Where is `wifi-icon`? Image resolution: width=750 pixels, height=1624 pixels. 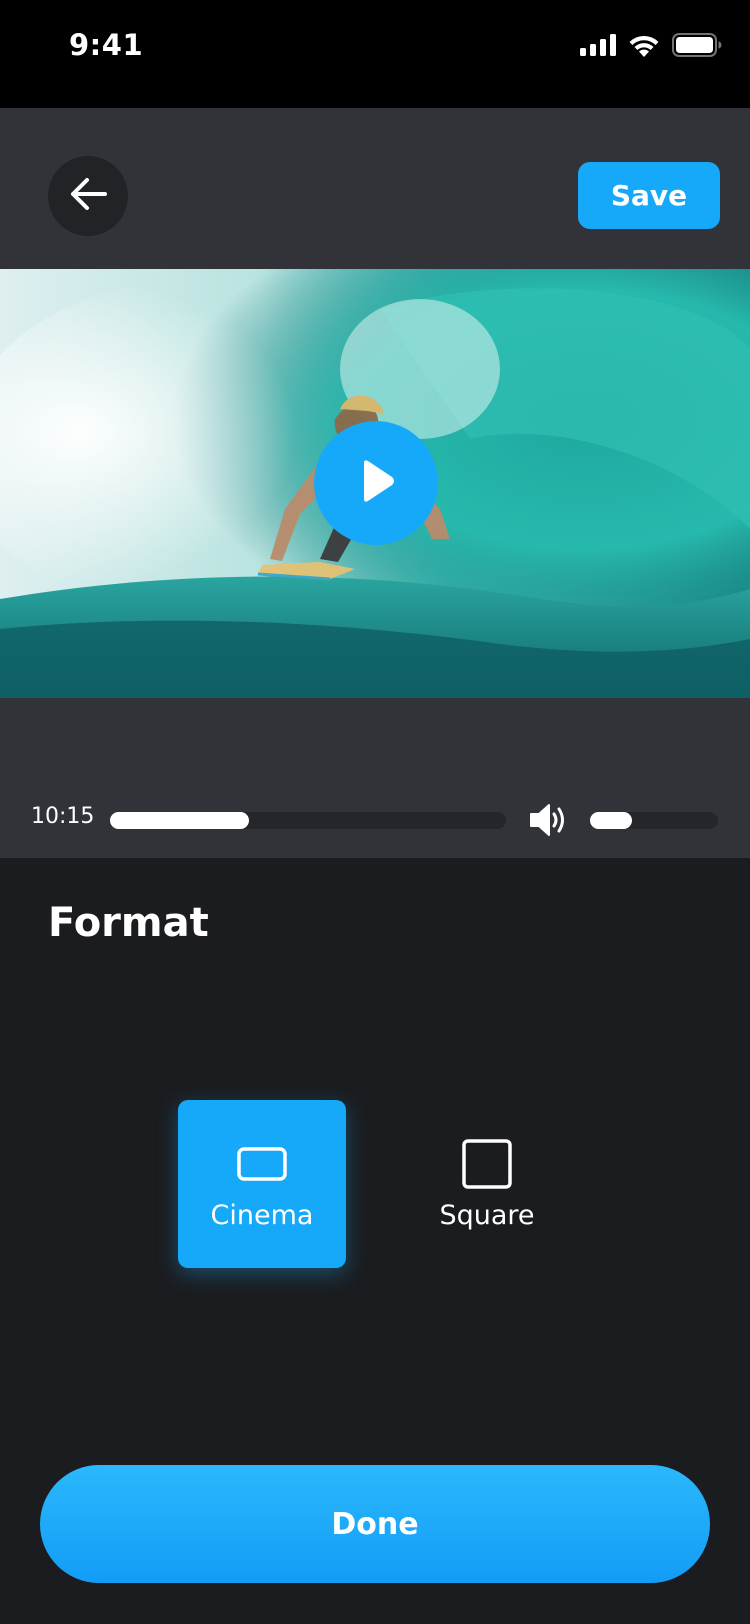 wifi-icon is located at coordinates (644, 47).